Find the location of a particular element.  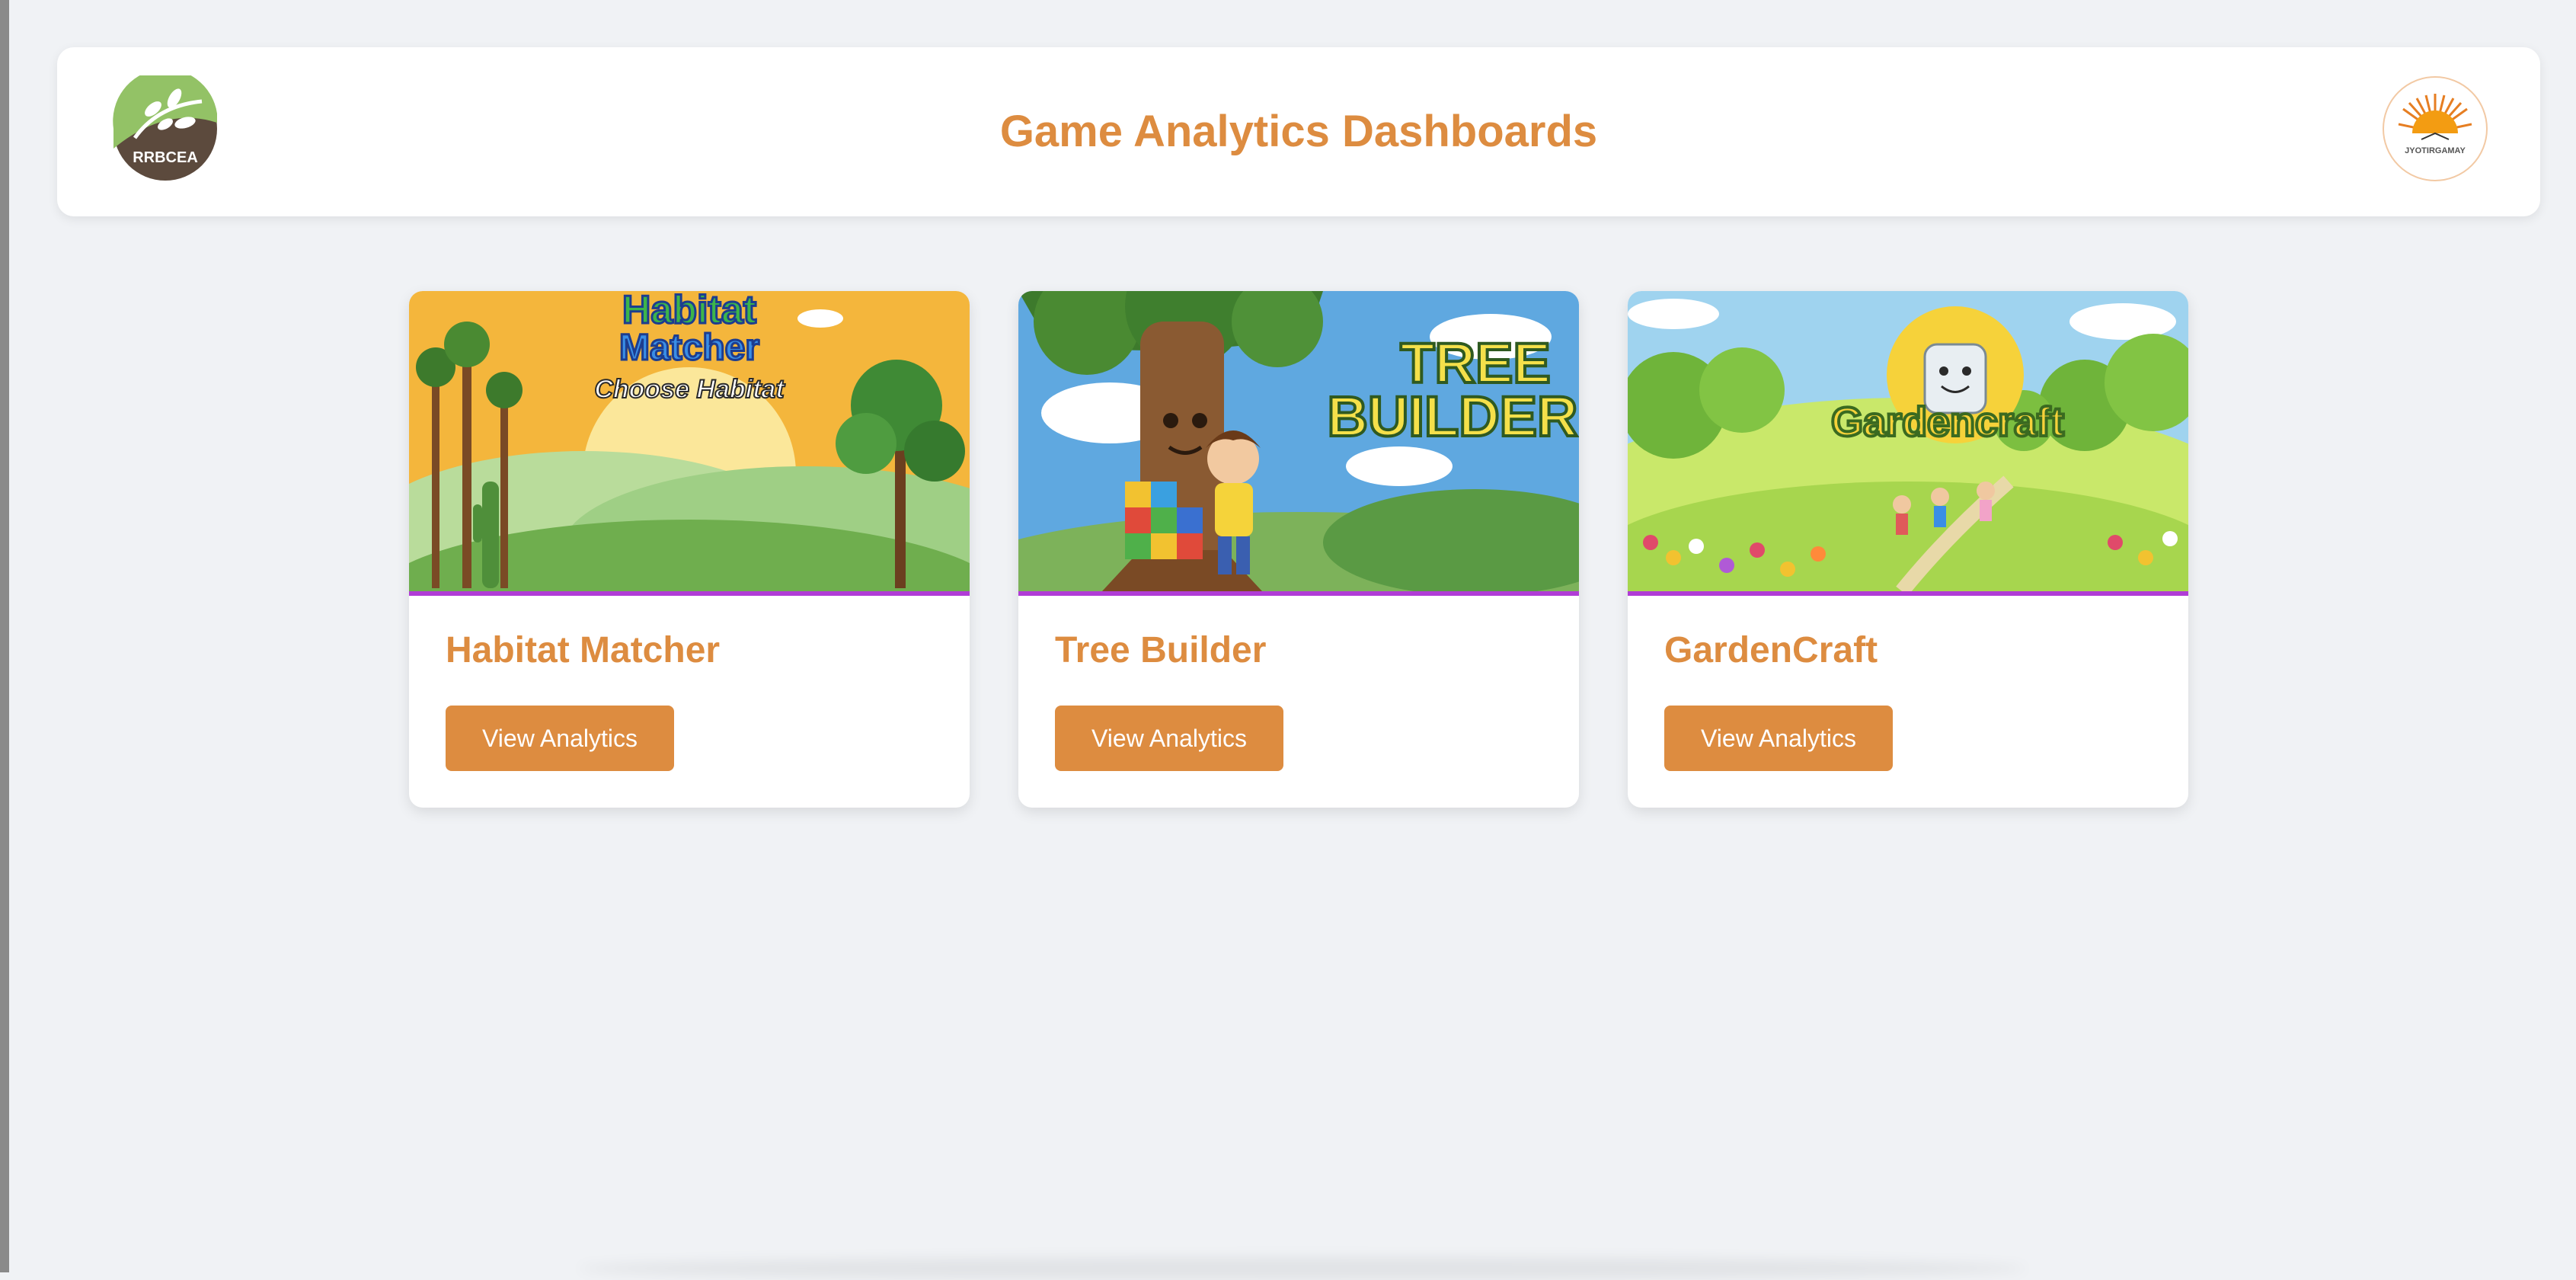

game-thumbnail: TREE BUILDER is located at coordinates (1299, 441).